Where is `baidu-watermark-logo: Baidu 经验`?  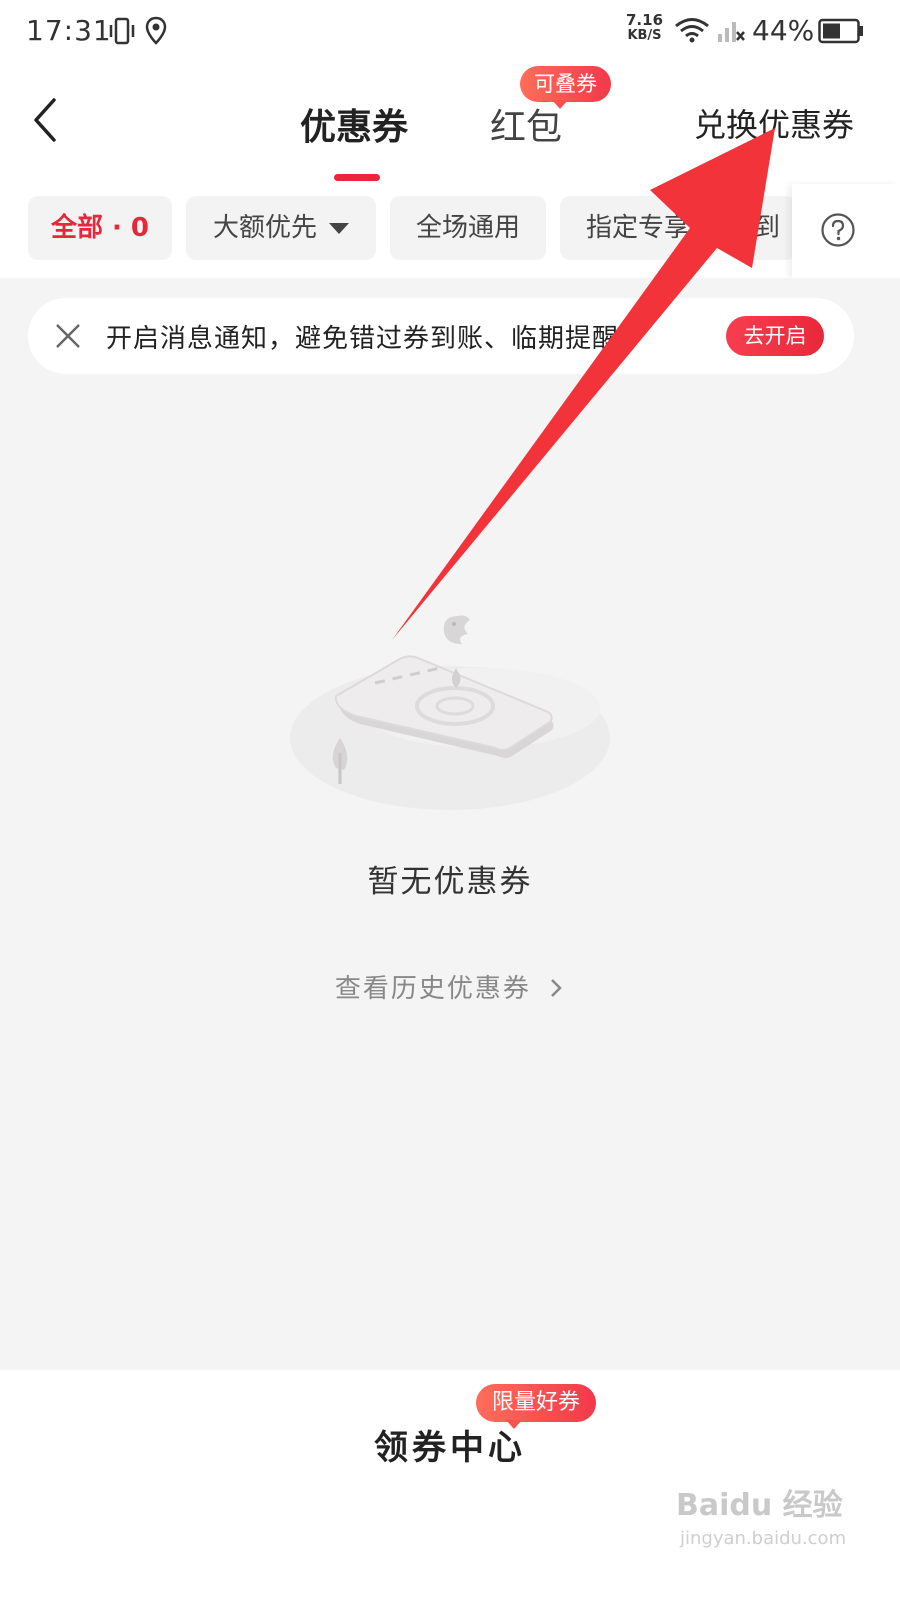
baidu-watermark-logo: Baidu 经验 is located at coordinates (759, 1505).